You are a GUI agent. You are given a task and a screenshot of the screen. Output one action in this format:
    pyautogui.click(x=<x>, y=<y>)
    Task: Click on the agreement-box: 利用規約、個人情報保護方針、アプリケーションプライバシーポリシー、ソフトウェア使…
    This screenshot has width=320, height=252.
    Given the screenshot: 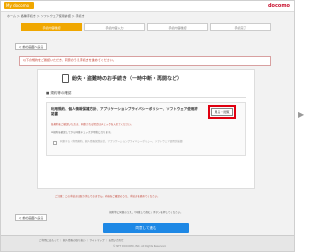 What is the action you would take?
    pyautogui.click(x=146, y=129)
    